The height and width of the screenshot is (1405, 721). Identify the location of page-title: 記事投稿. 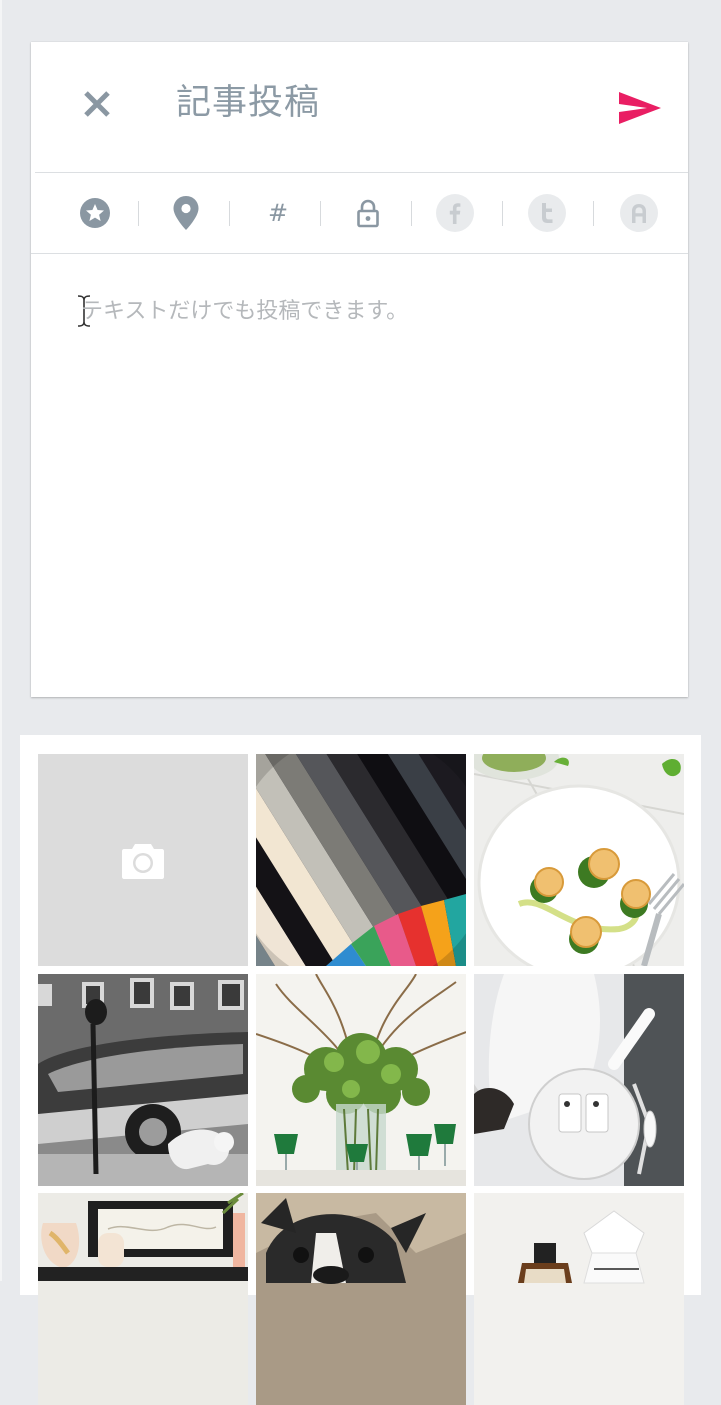
(248, 103).